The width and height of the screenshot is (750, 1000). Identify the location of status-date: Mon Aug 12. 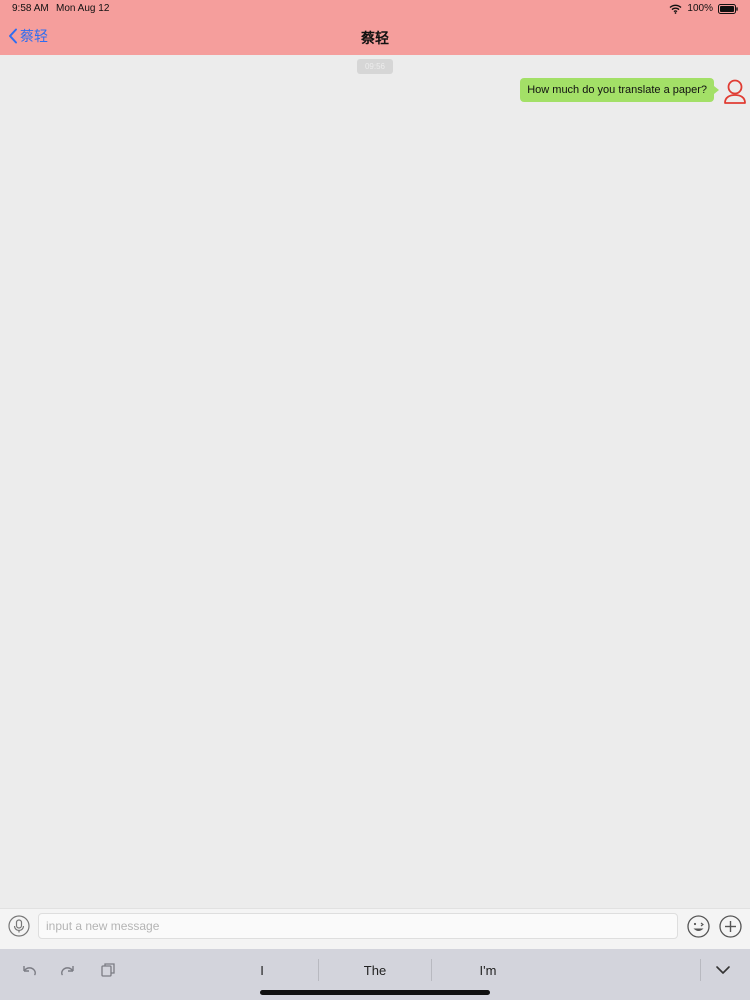
(83, 8).